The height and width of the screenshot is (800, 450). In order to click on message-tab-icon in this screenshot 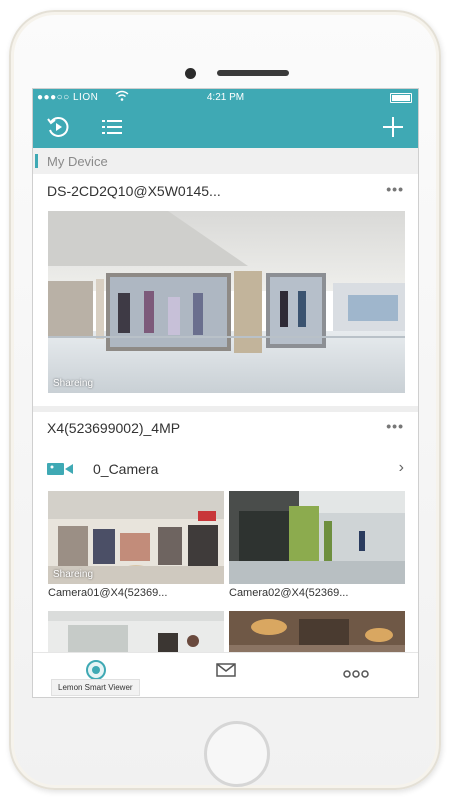, I will do `click(226, 672)`.